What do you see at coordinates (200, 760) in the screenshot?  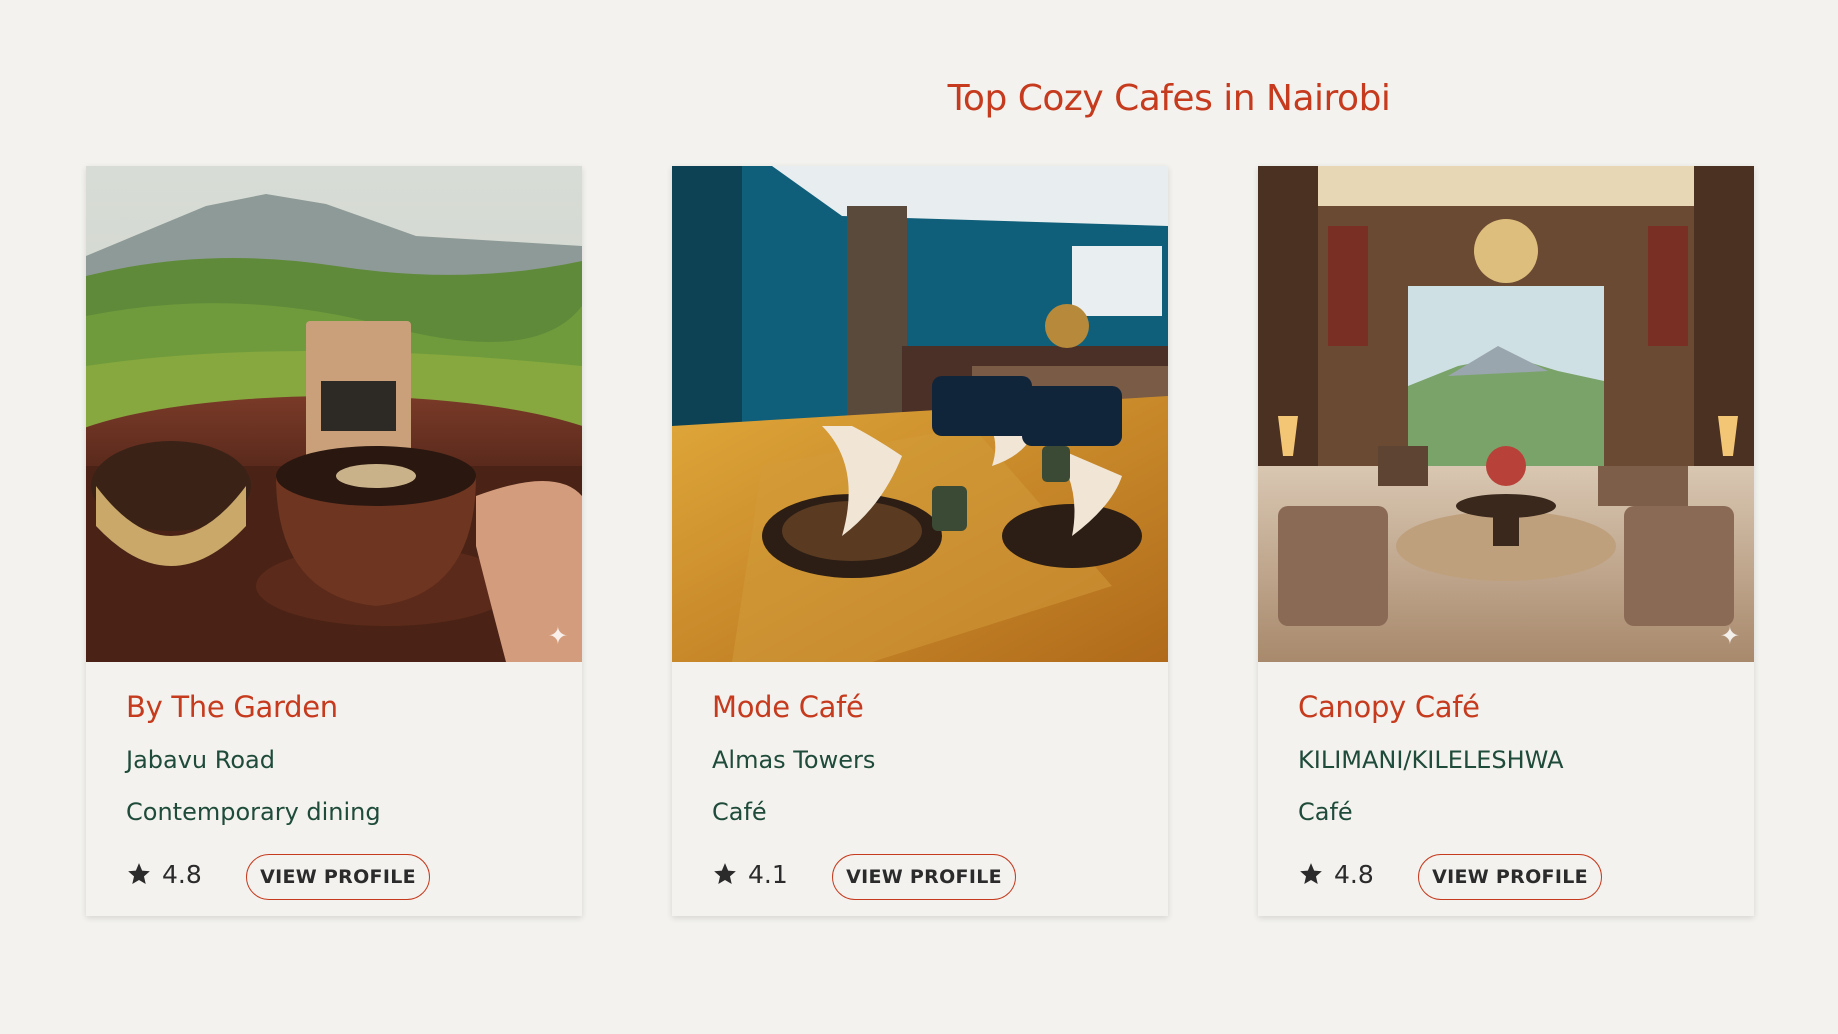 I see `cafe-location: Jabavu Road` at bounding box center [200, 760].